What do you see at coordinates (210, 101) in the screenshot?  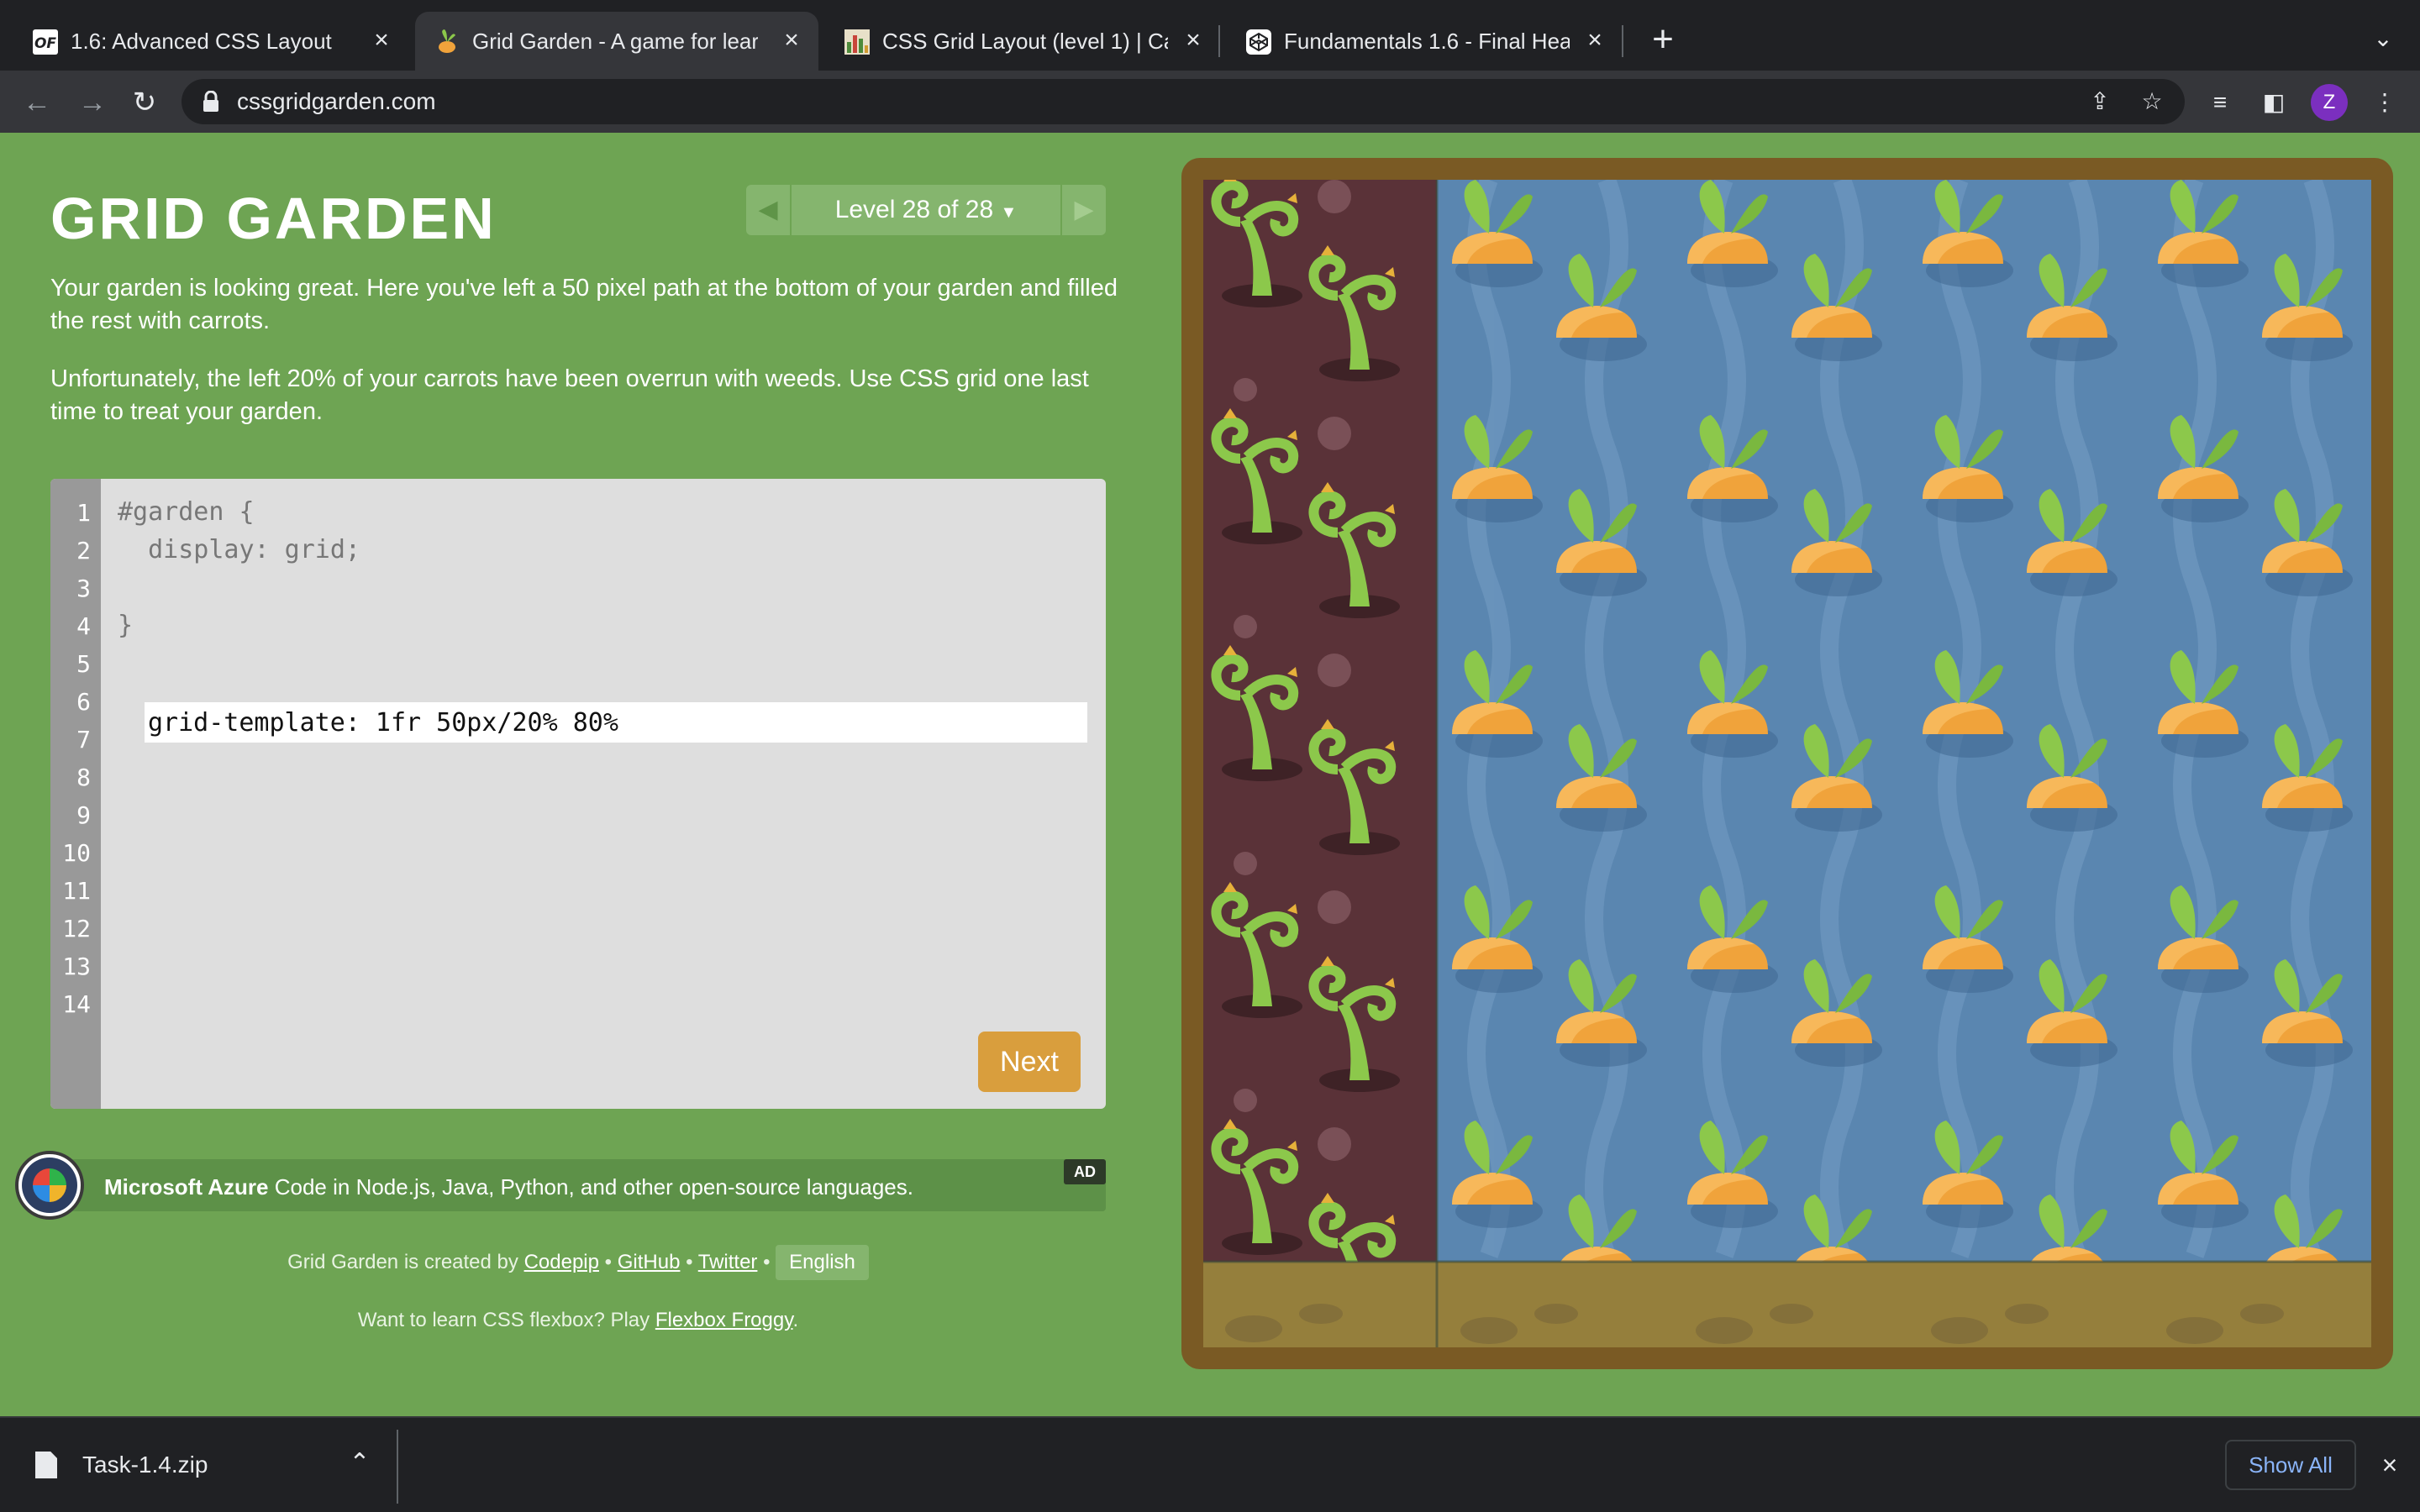 I see `lock-icon` at bounding box center [210, 101].